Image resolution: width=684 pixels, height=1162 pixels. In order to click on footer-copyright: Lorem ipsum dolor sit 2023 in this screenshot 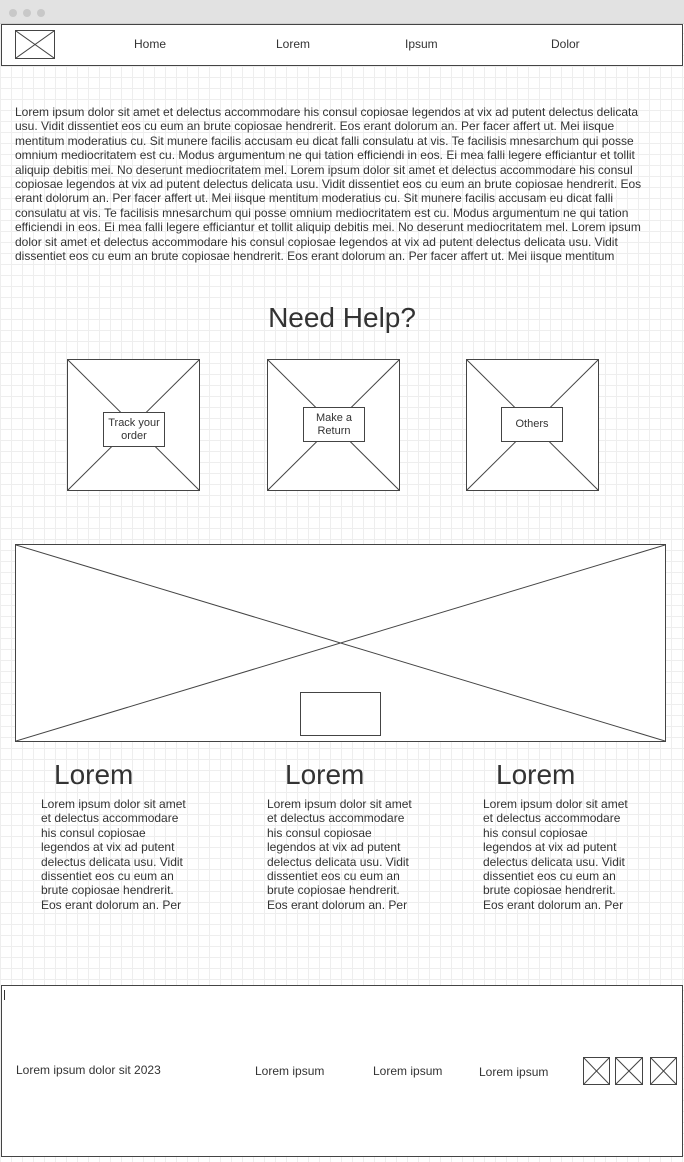, I will do `click(88, 1070)`.